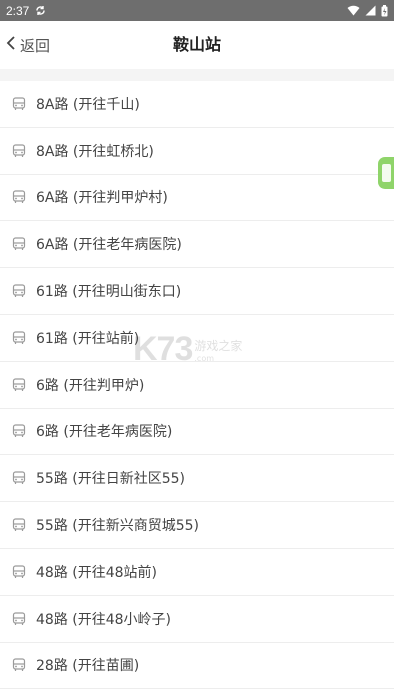 This screenshot has height=700, width=394. Describe the element at coordinates (197, 198) in the screenshot. I see `route-item: 6A路 (开往判甲炉村)` at that location.